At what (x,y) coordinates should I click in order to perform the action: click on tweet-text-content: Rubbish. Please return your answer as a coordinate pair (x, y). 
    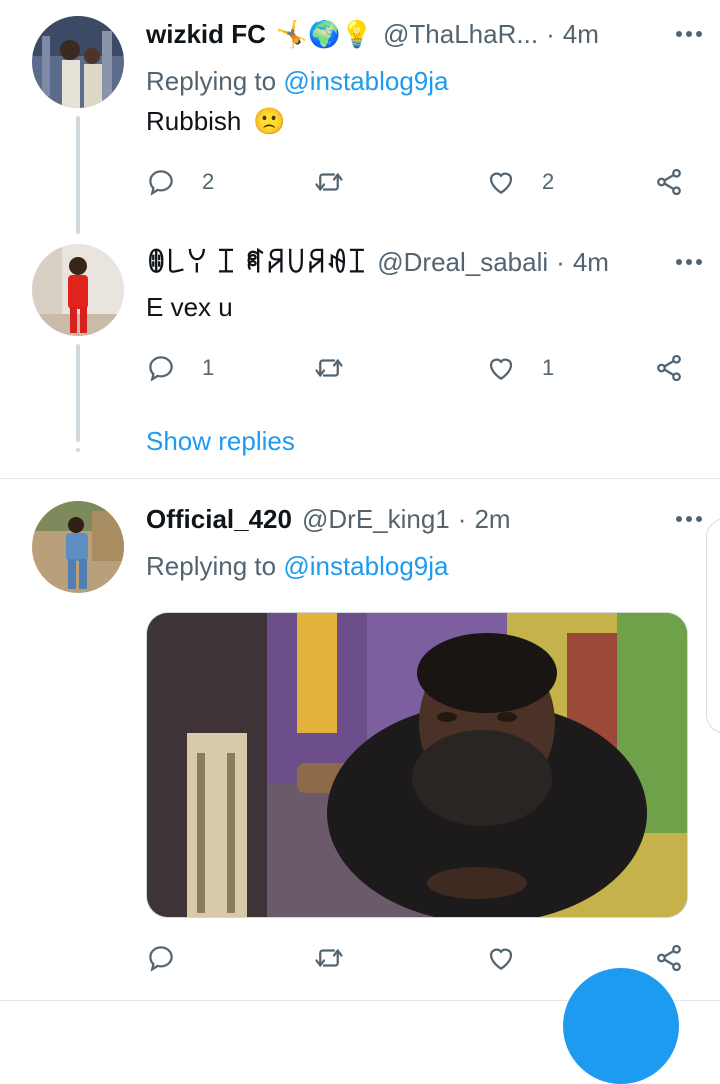
    Looking at the image, I should click on (194, 121).